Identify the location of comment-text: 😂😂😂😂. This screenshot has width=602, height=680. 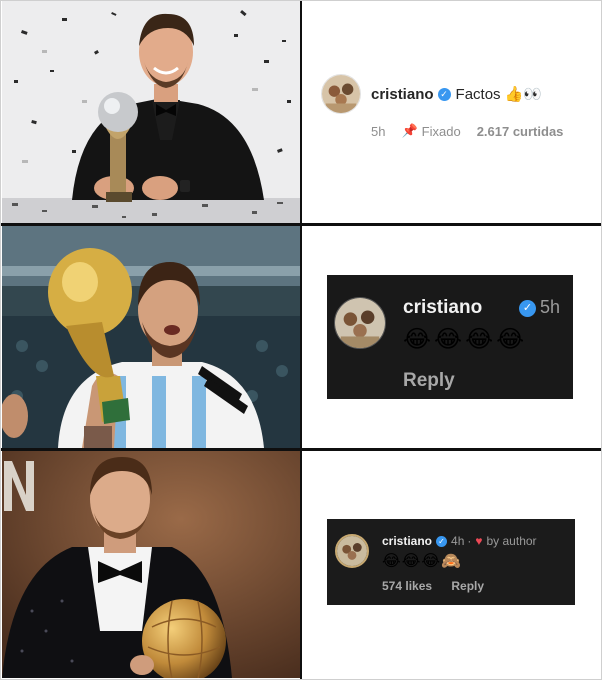
(465, 339).